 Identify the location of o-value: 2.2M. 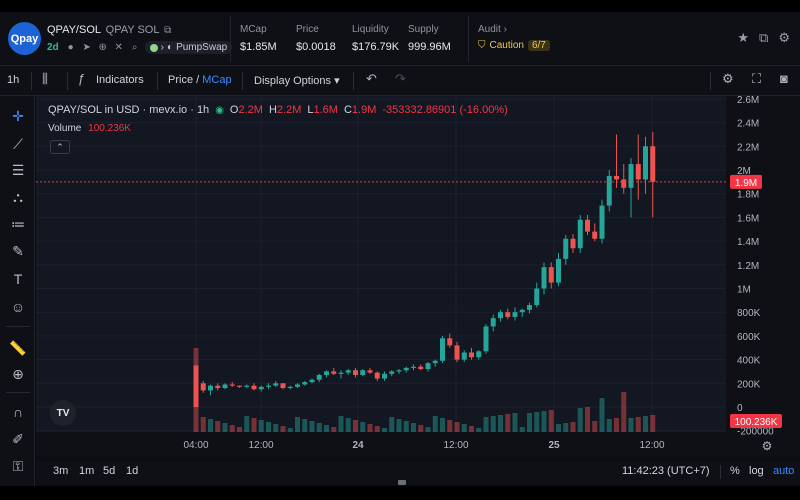
(250, 110).